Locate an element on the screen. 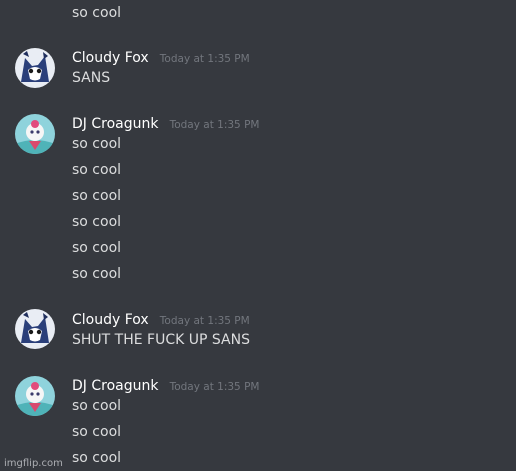 The width and height of the screenshot is (530, 471). message-line: SANS is located at coordinates (91, 78).